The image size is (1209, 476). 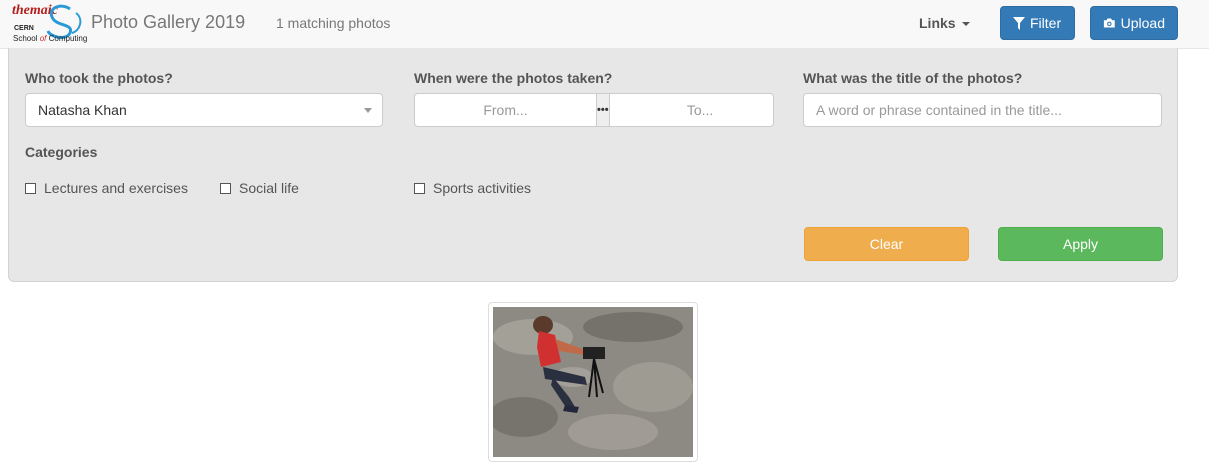 I want to click on camera-icon, so click(x=1109, y=23).